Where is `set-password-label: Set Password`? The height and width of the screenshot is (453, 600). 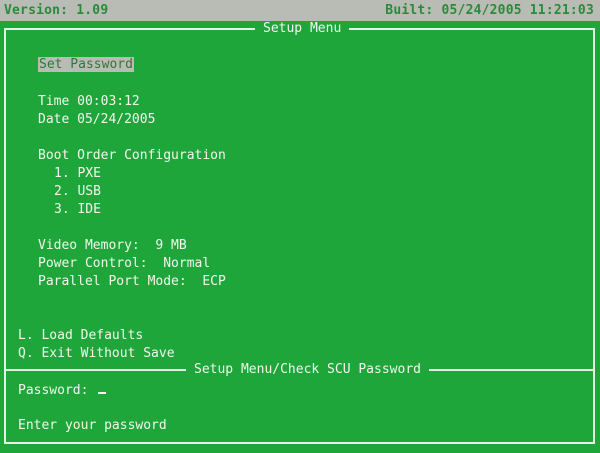 set-password-label: Set Password is located at coordinates (86, 64).